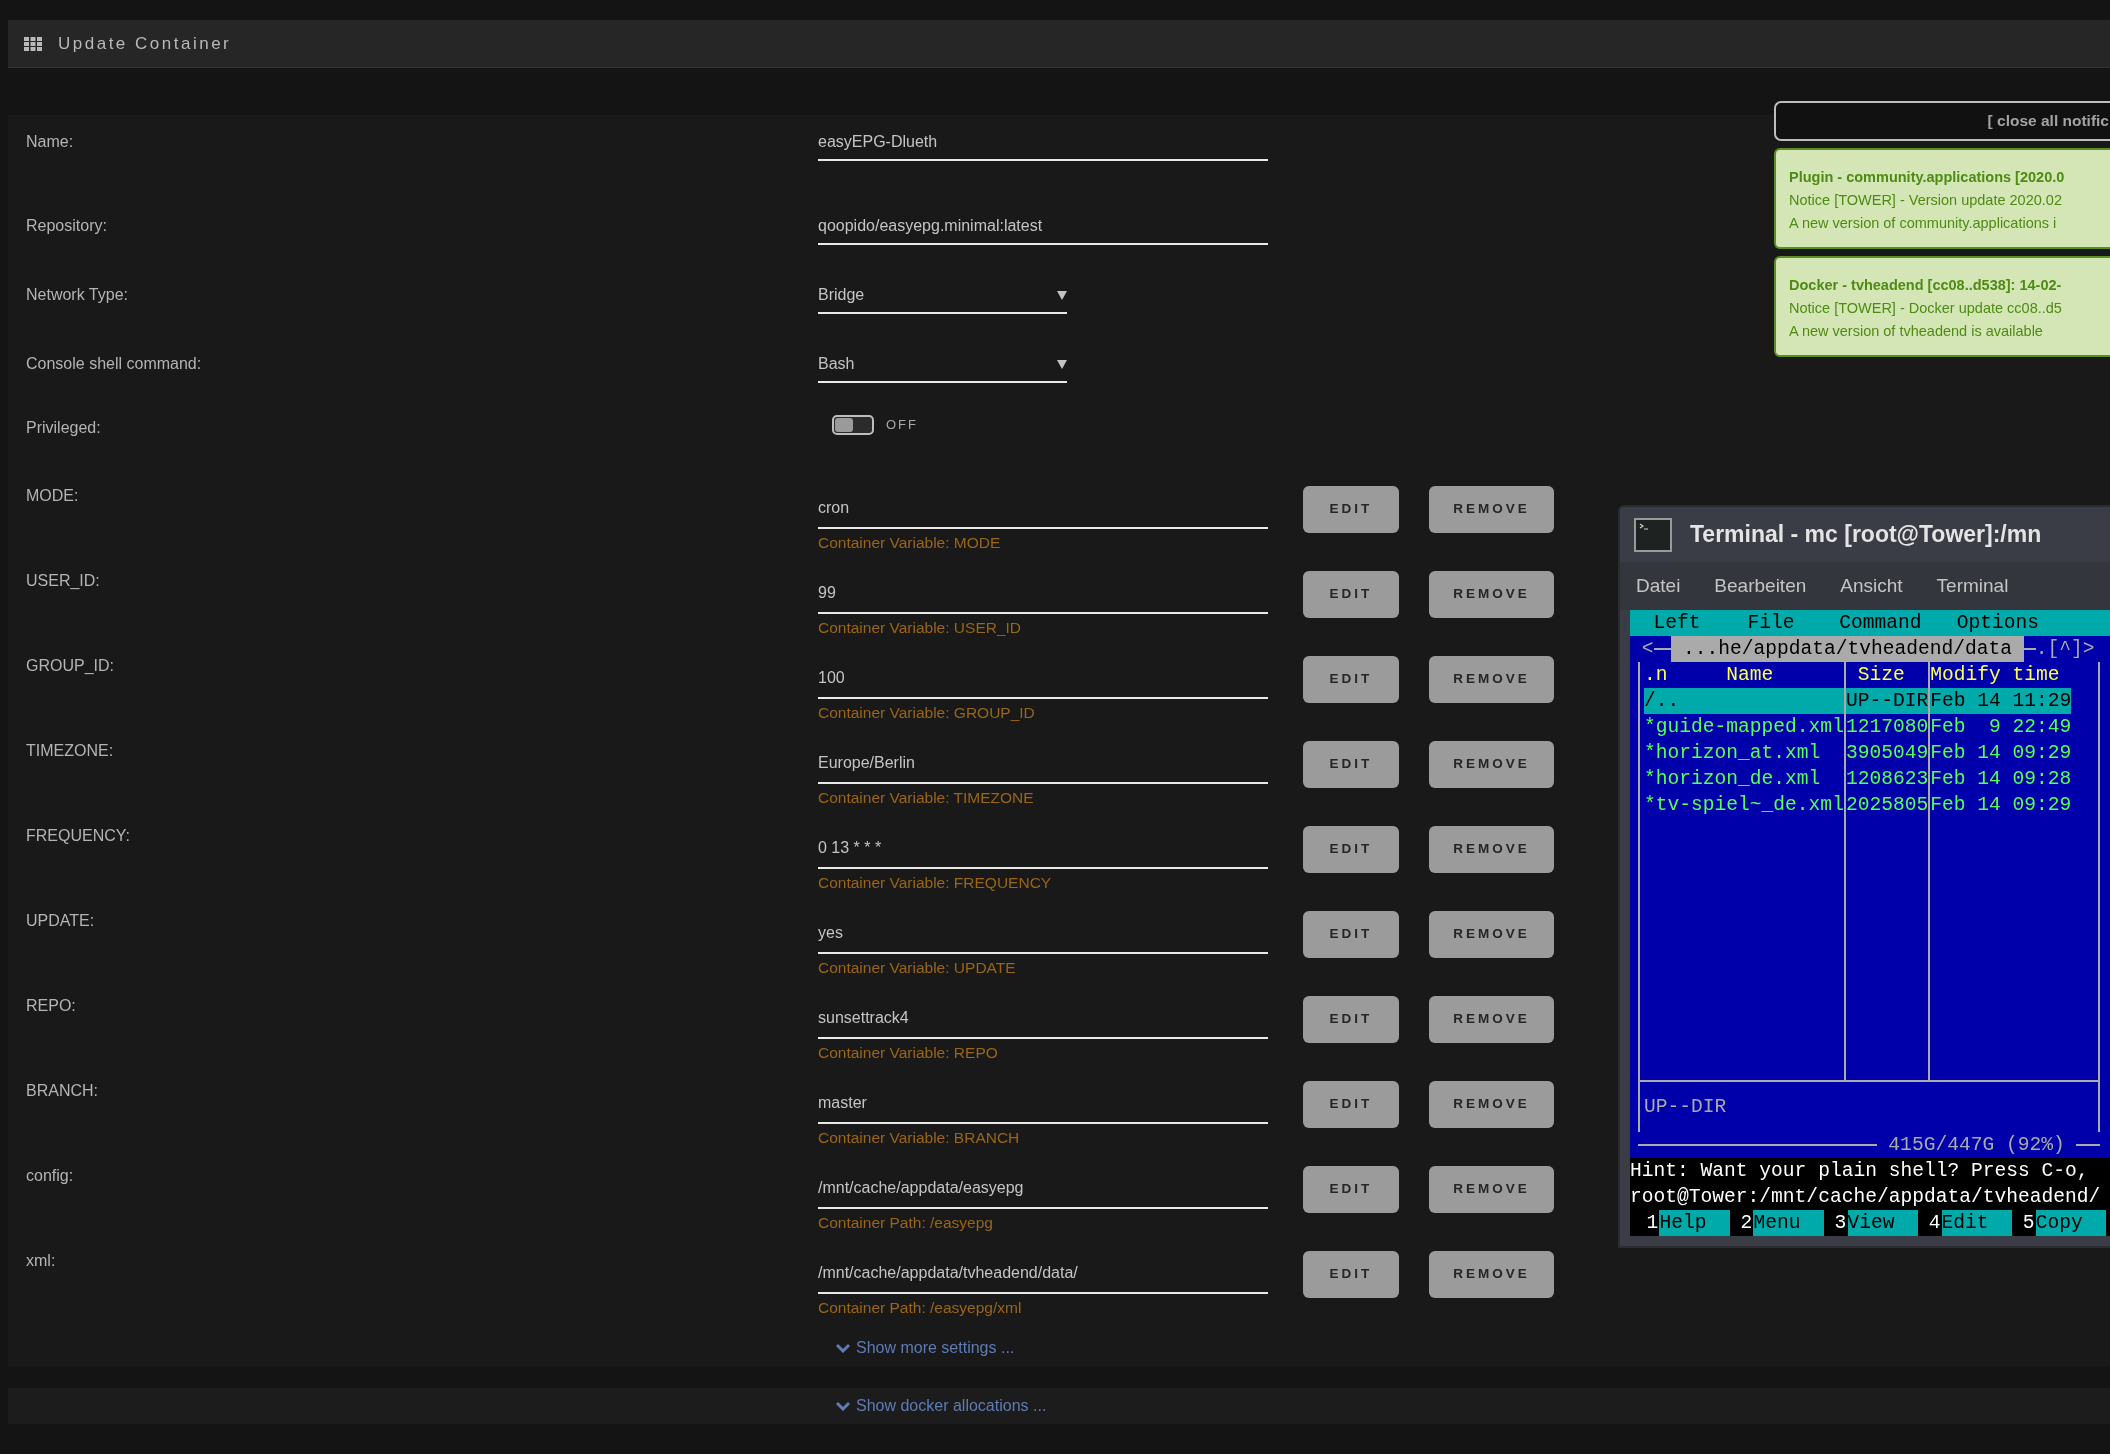  Describe the element at coordinates (1043, 225) in the screenshot. I see `text-input-field: qoopido/easyepg.minimal:latest` at that location.